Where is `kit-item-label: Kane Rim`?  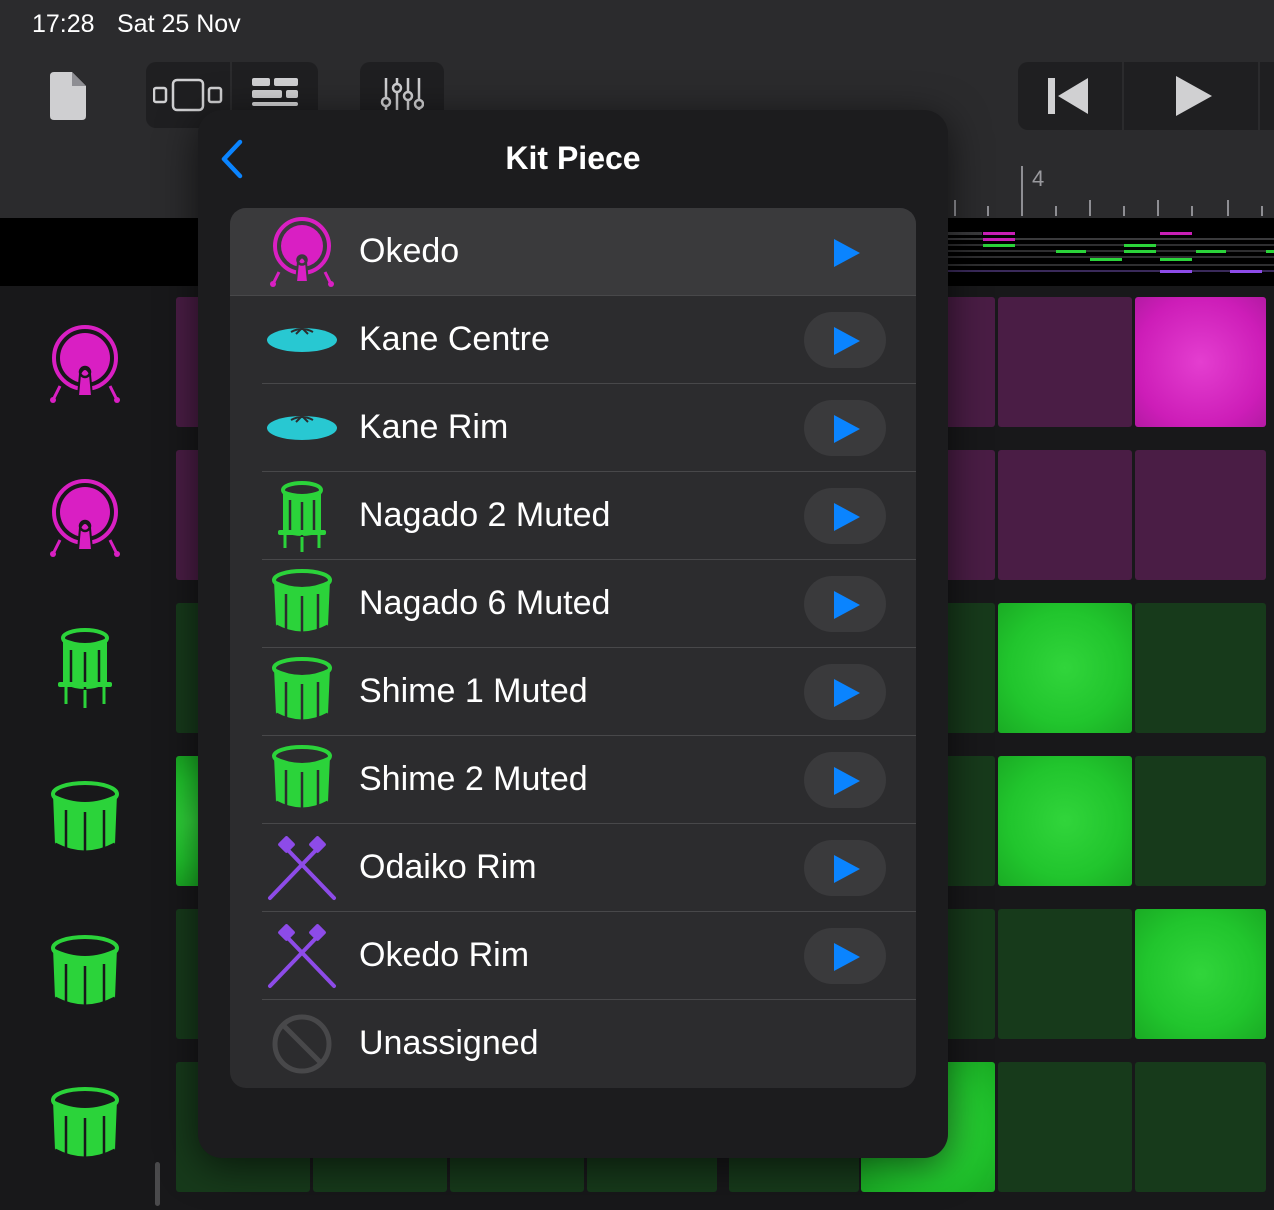 kit-item-label: Kane Rim is located at coordinates (434, 427).